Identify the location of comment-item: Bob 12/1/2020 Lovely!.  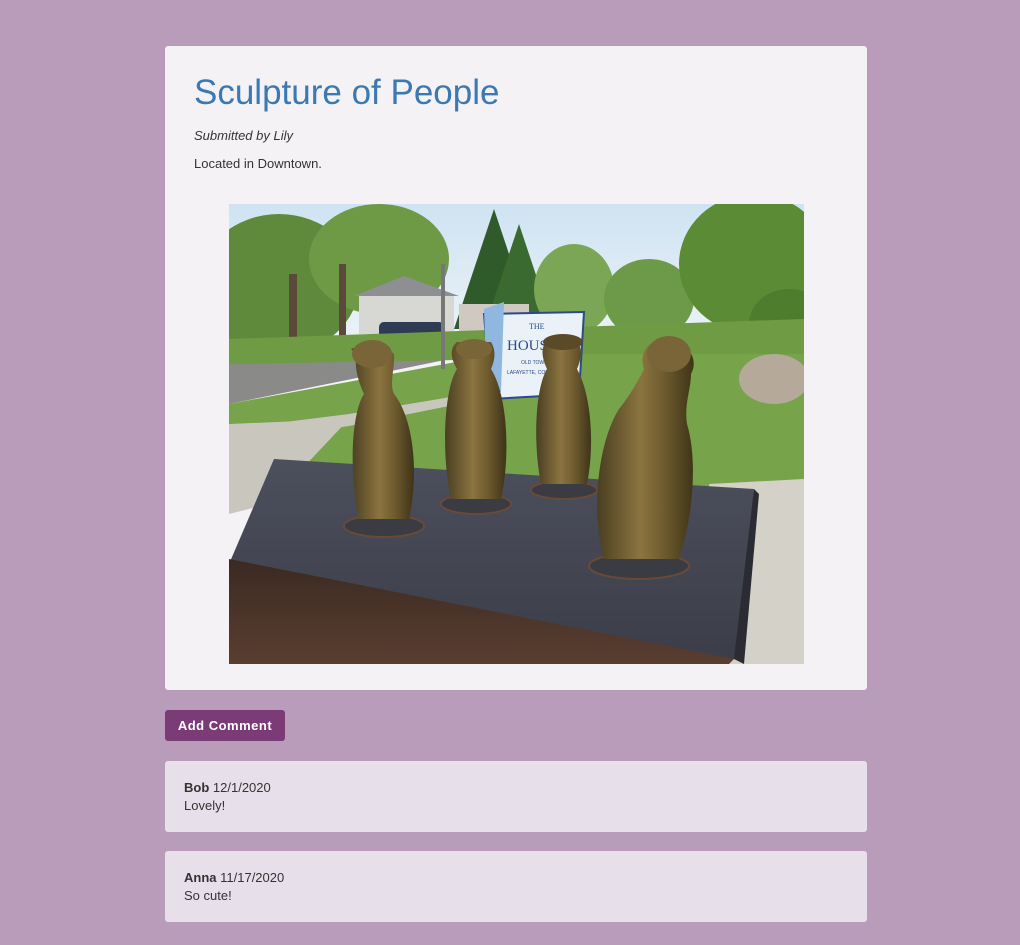
(516, 796).